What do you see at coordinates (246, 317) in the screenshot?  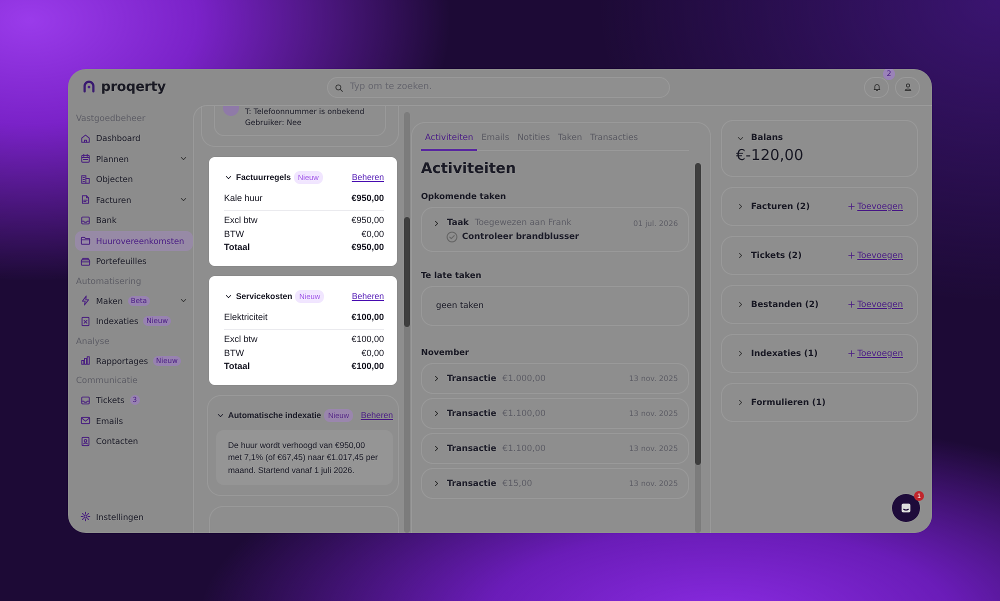 I see `line-label: Elektriciteit` at bounding box center [246, 317].